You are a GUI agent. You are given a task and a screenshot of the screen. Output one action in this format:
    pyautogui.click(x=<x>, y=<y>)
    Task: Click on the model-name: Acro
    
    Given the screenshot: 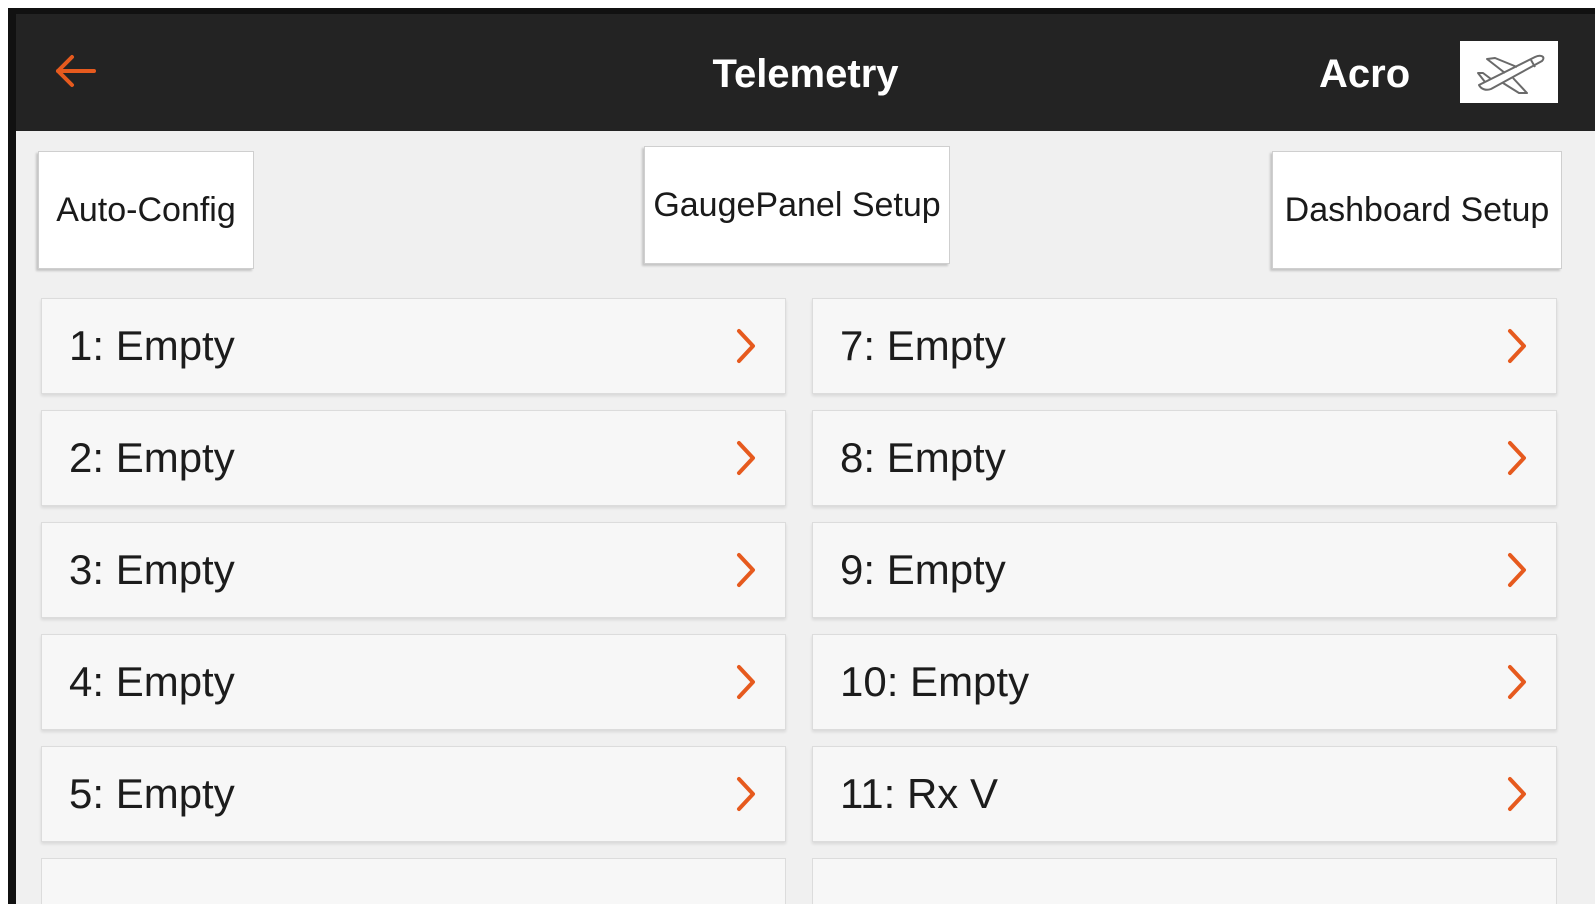 What is the action you would take?
    pyautogui.click(x=1364, y=74)
    